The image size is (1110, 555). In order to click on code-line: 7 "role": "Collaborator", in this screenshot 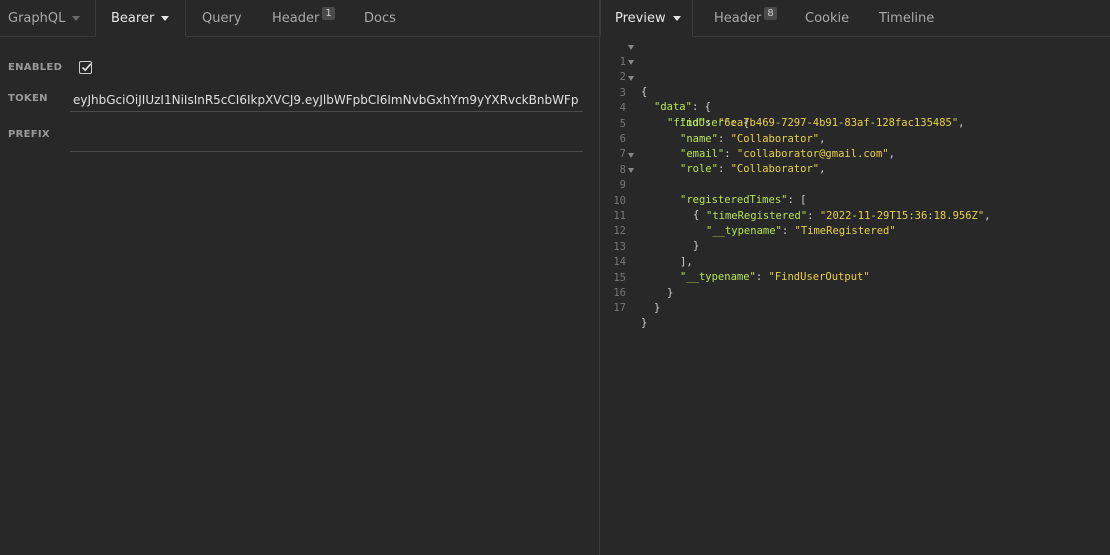, I will do `click(713, 153)`.